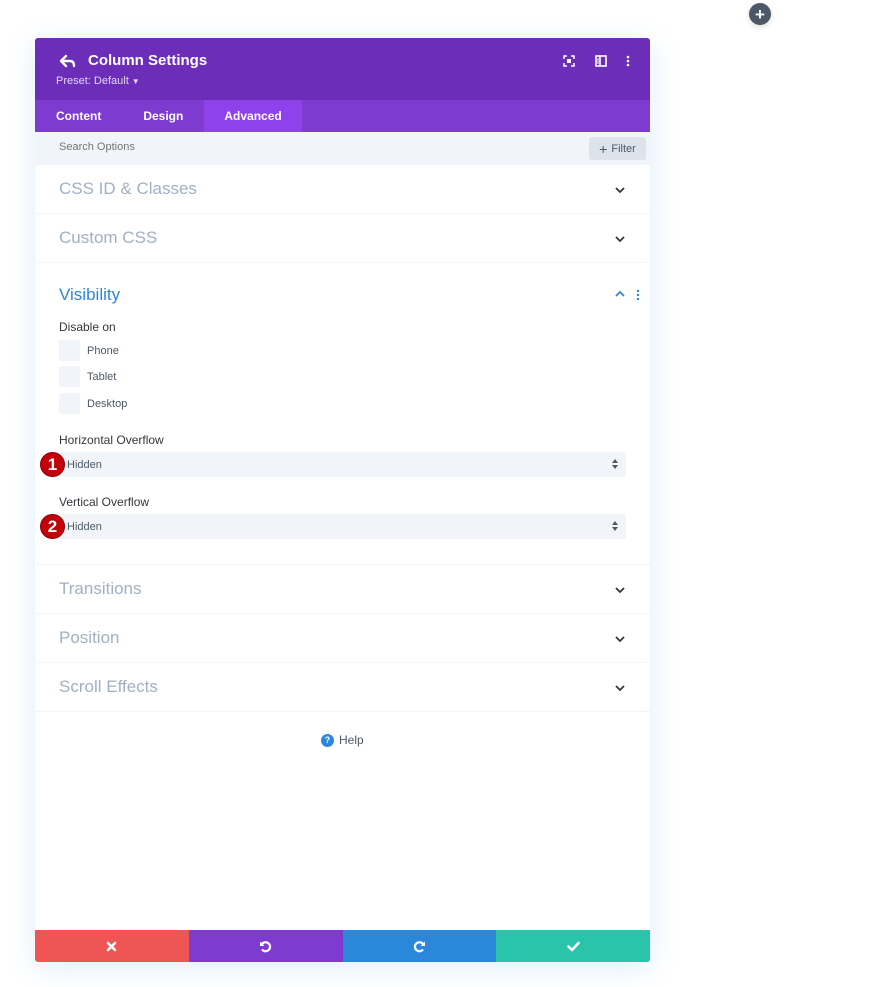 Image resolution: width=880 pixels, height=987 pixels. What do you see at coordinates (52, 464) in the screenshot?
I see `step-marker-1: 1` at bounding box center [52, 464].